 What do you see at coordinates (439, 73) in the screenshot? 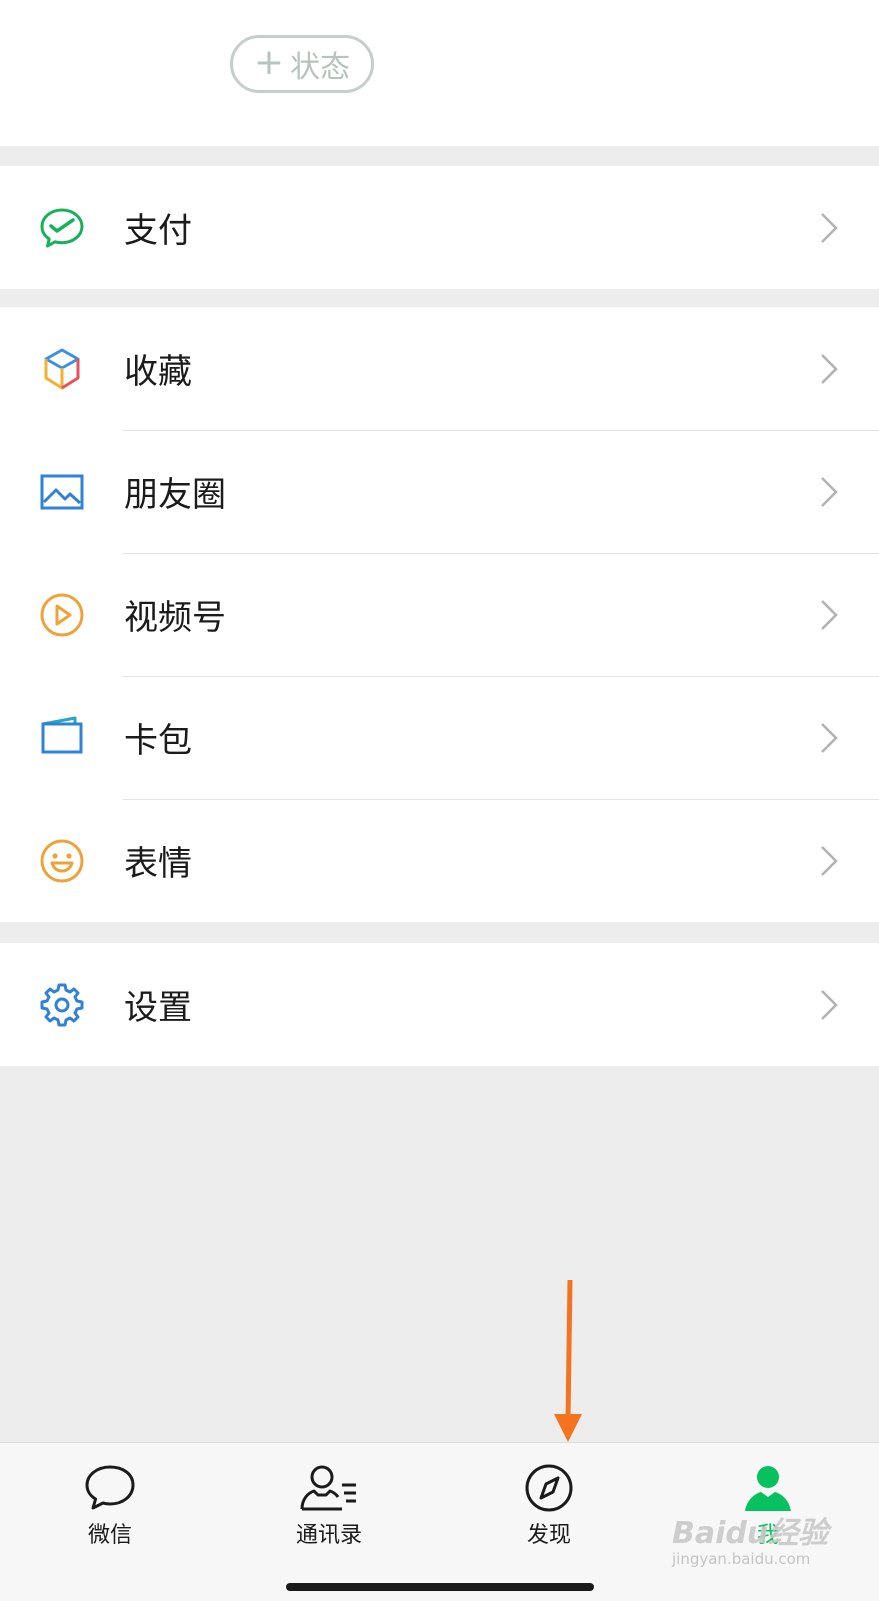
I see `profile-header: + 状态` at bounding box center [439, 73].